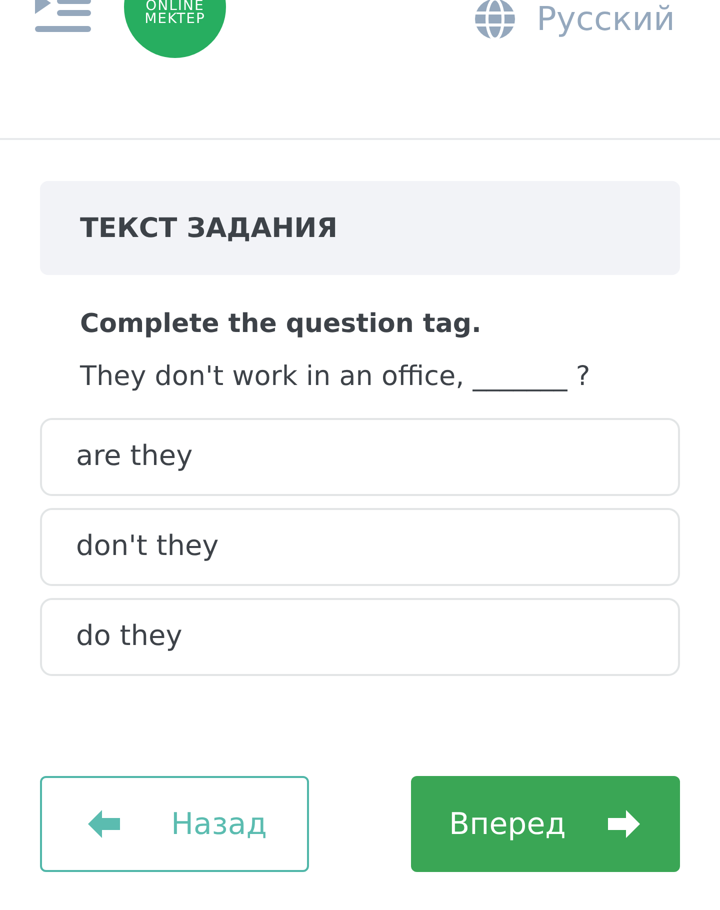  I want to click on language-selector: Русский, so click(574, 20).